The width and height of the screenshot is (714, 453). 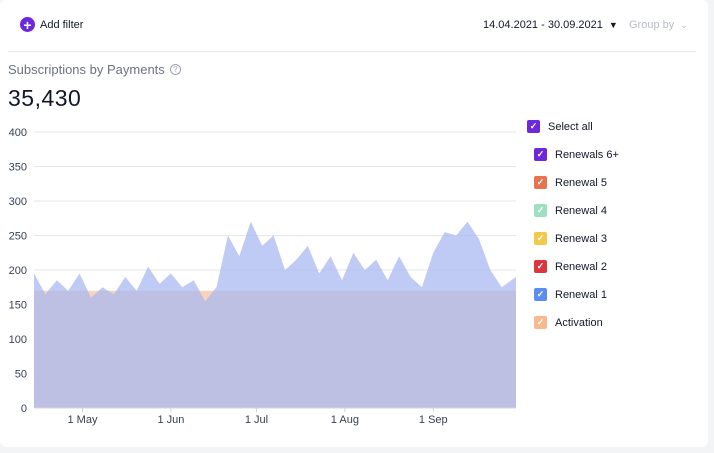 I want to click on x-tick-label: 1 Jul, so click(x=256, y=420).